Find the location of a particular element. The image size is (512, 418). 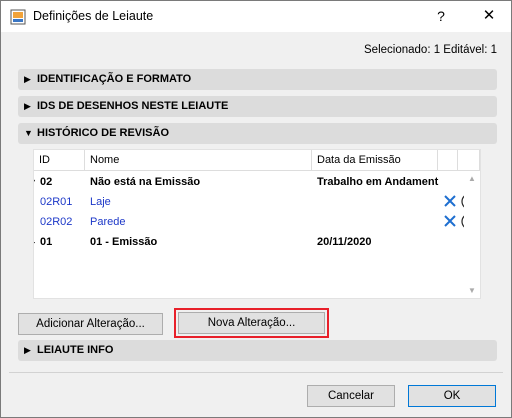

section-layout-info: ▶ LEIAUTE INFO is located at coordinates (257, 350).